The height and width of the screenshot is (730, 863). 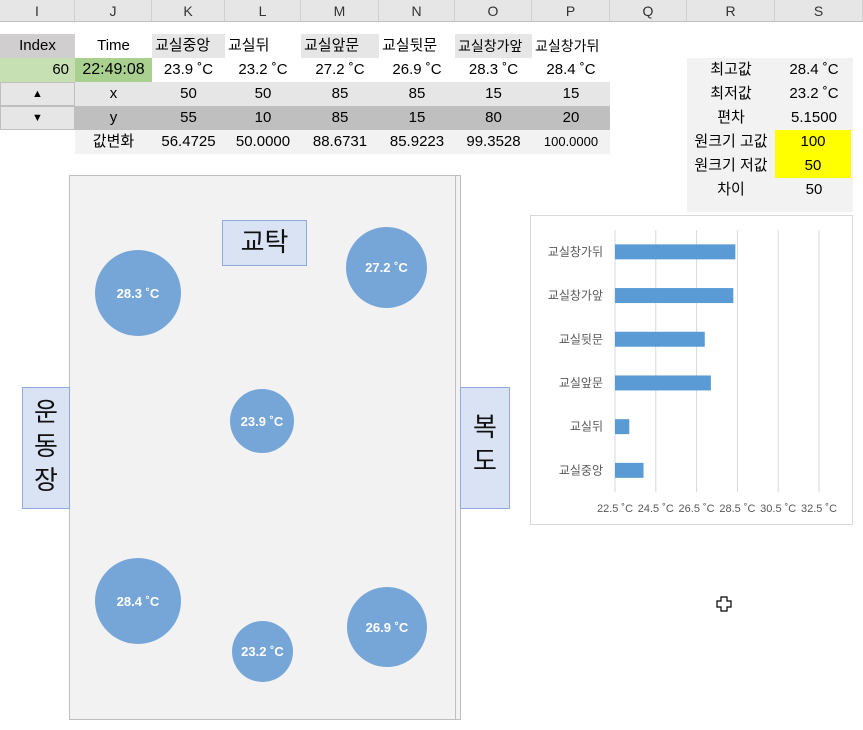 I want to click on col-header-n: N, so click(x=417, y=11).